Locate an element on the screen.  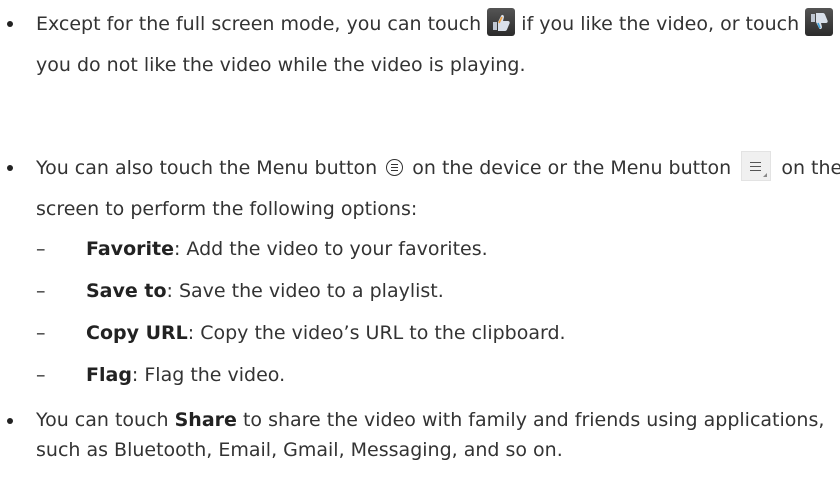
screen-menu-icon is located at coordinates (756, 165).